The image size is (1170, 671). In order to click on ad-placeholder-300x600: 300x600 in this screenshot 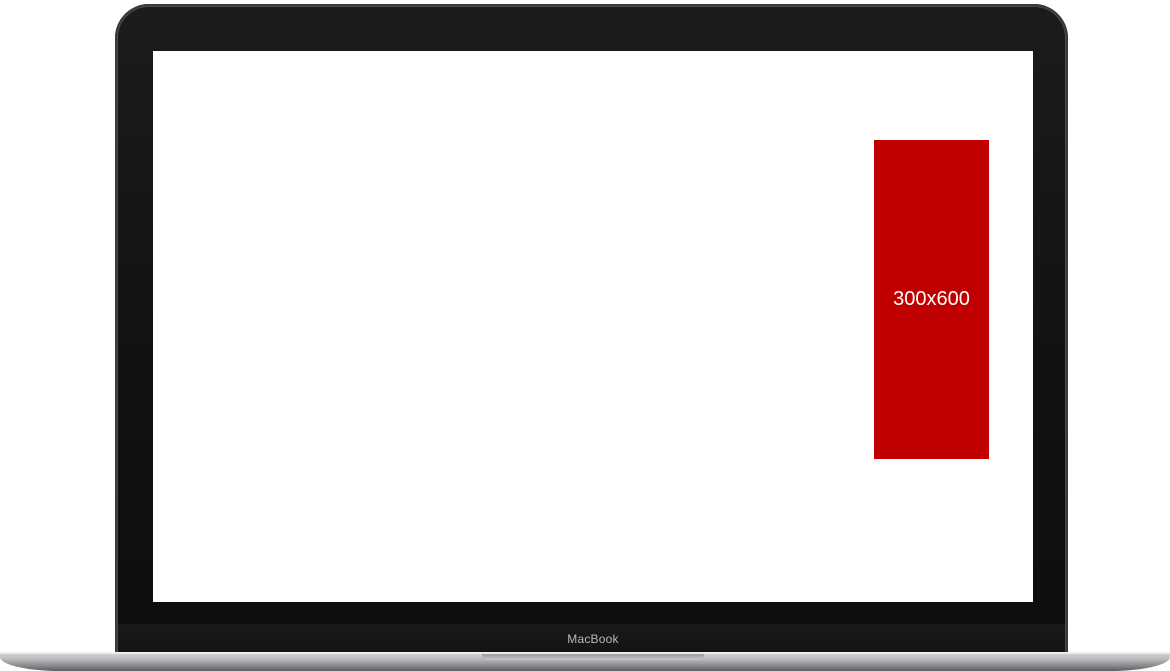, I will do `click(931, 299)`.